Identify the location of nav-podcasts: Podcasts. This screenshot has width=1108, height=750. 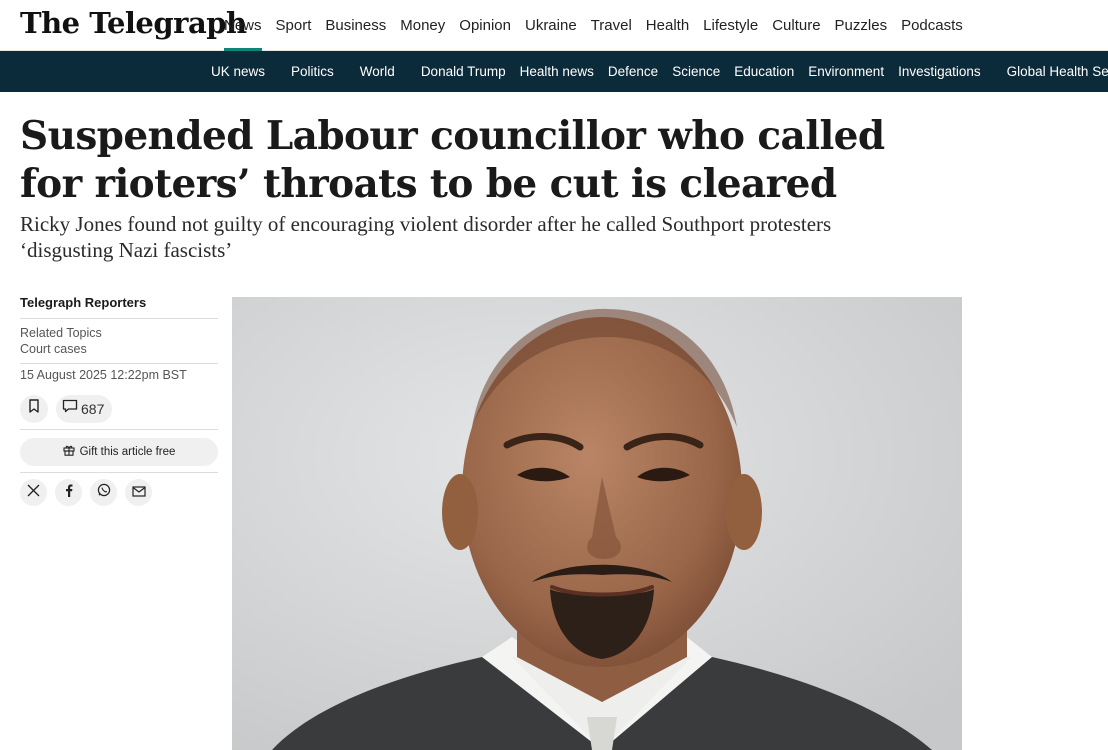
(932, 25).